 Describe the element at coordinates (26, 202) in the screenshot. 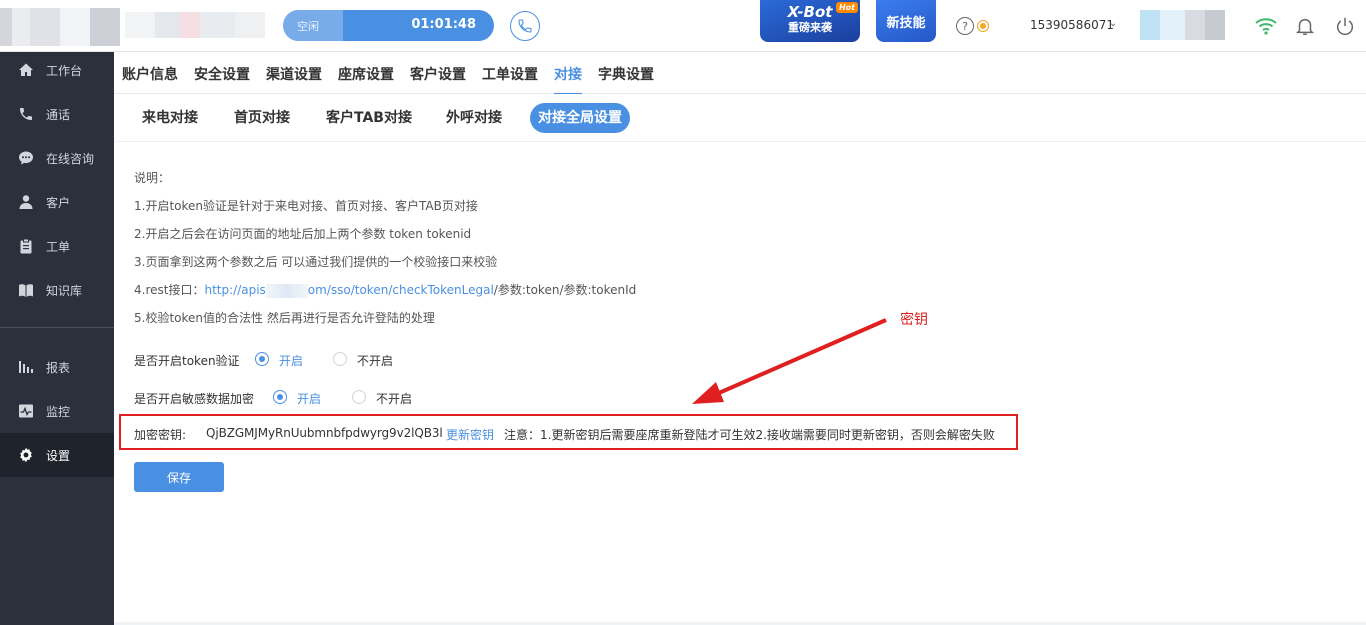

I see `user-icon` at that location.